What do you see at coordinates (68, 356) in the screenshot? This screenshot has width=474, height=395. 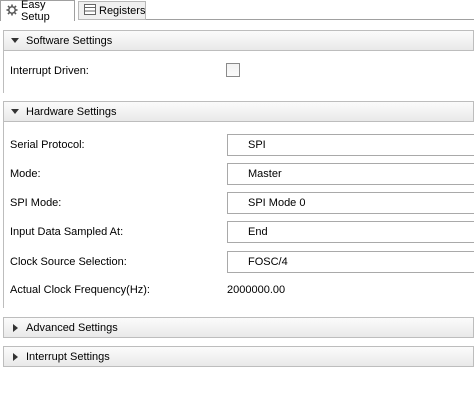 I see `interrupt-settings-title: Interrupt Settings` at bounding box center [68, 356].